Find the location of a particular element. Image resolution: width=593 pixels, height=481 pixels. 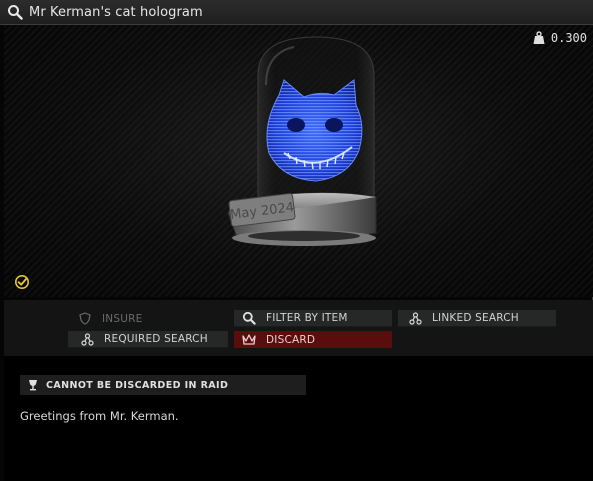

window-title: Mr Kerman's cat hologram is located at coordinates (116, 12).